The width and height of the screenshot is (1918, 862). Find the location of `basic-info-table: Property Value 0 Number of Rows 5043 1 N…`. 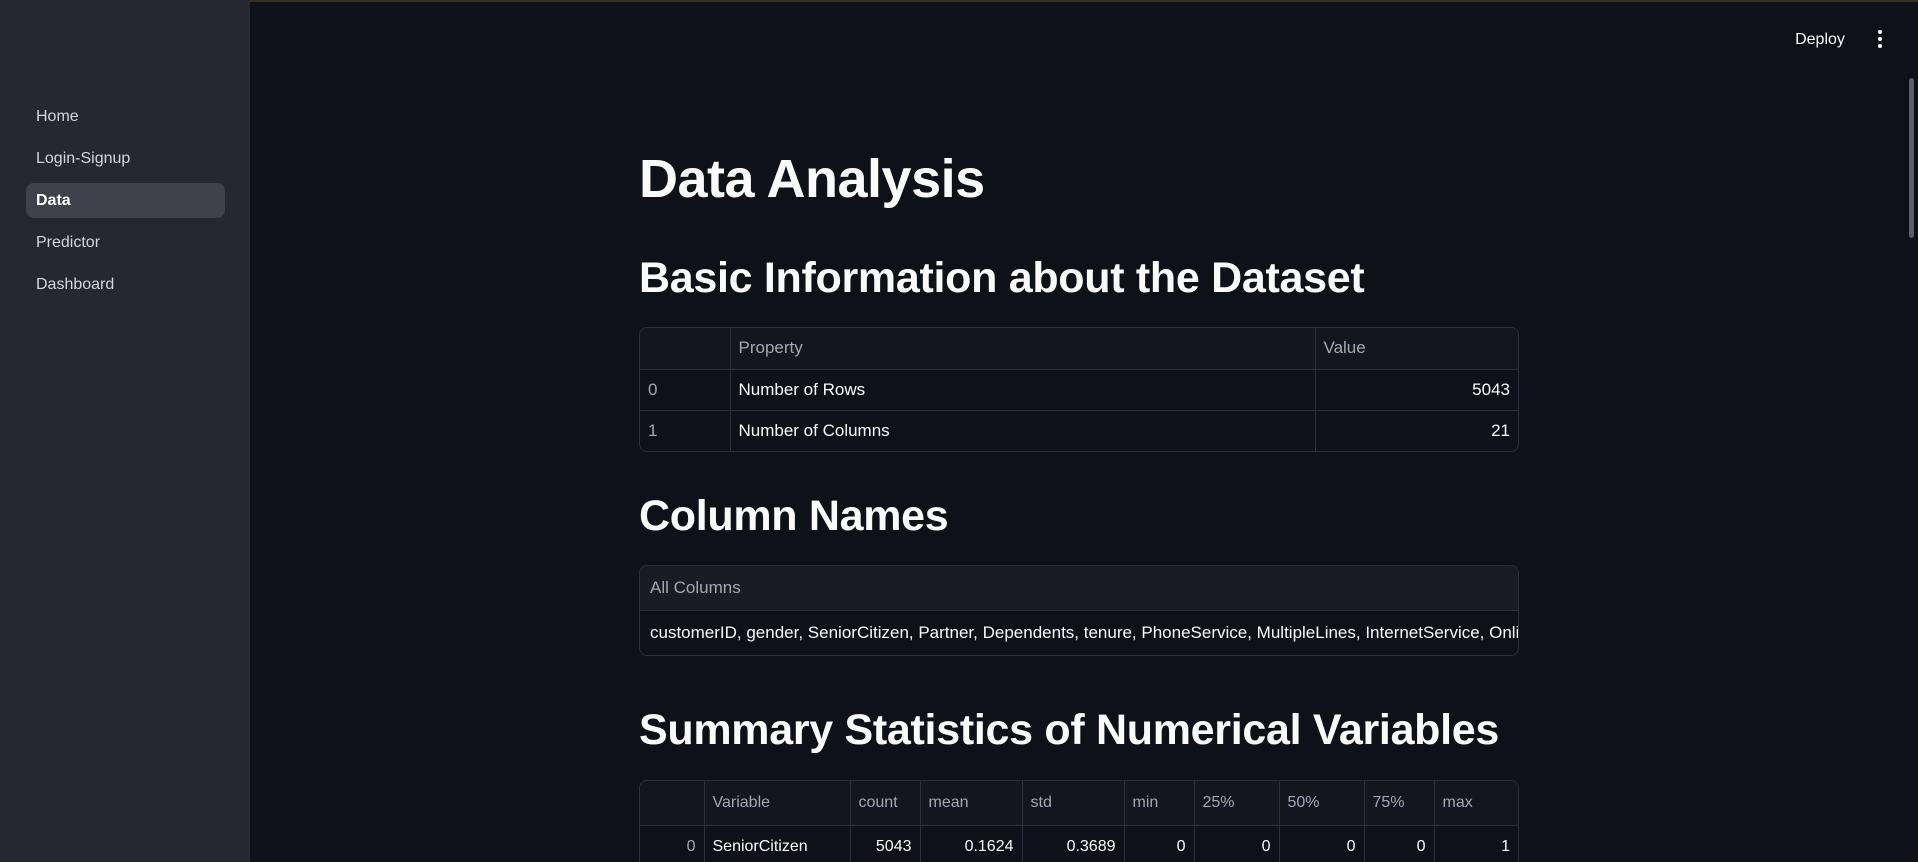

basic-info-table: Property Value 0 Number of Rows 5043 1 N… is located at coordinates (1079, 389).